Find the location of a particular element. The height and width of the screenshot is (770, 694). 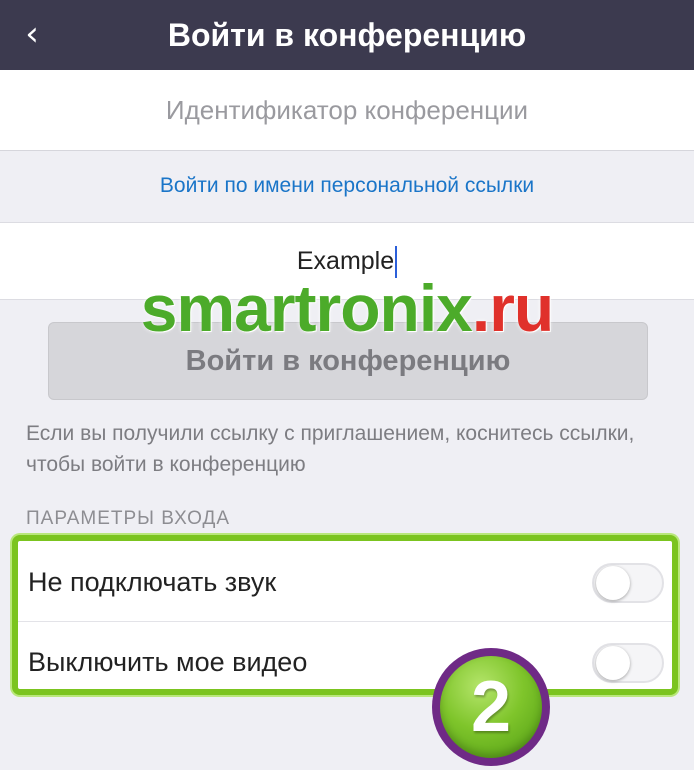

mute-audio-toggle is located at coordinates (628, 583).